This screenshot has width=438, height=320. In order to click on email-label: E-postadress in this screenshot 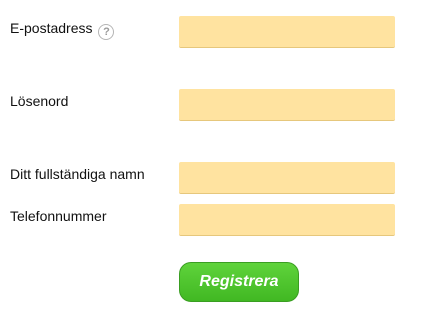, I will do `click(51, 28)`.